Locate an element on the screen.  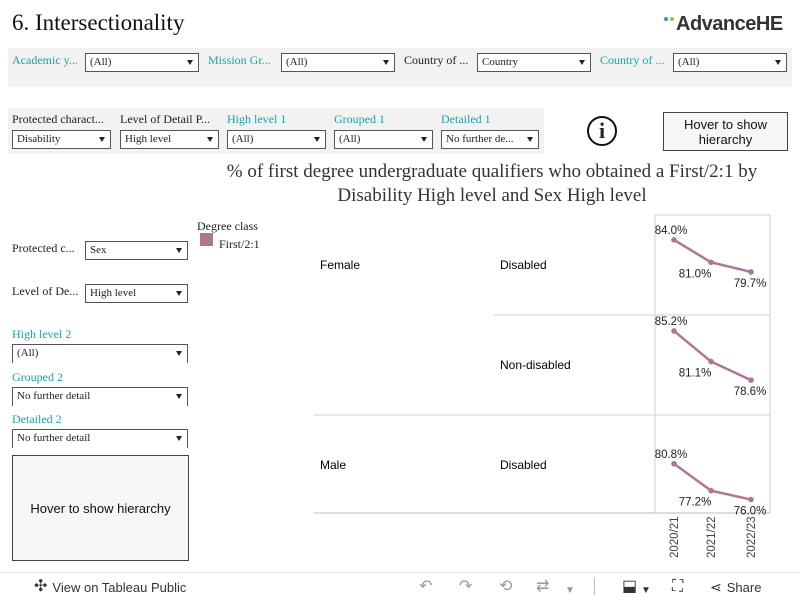
toolbar-divider is located at coordinates (594, 586).